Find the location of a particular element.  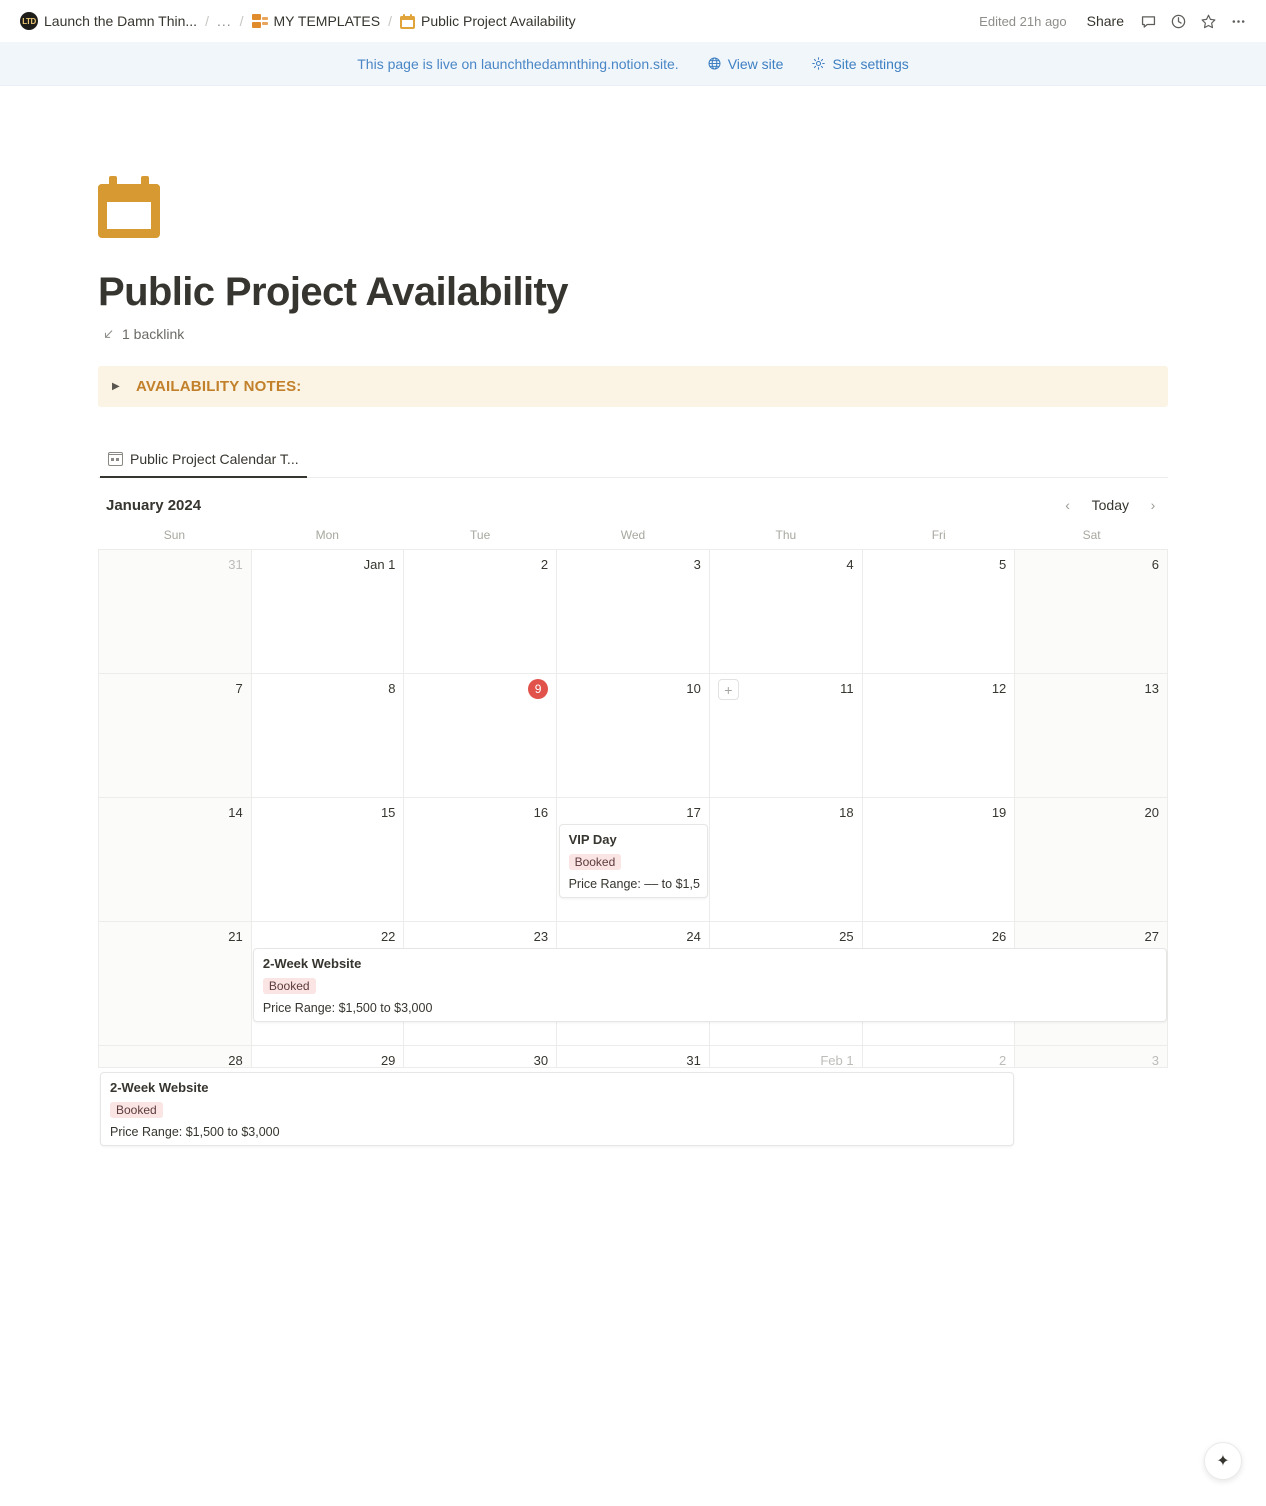

view-site-button: View site is located at coordinates (745, 63).